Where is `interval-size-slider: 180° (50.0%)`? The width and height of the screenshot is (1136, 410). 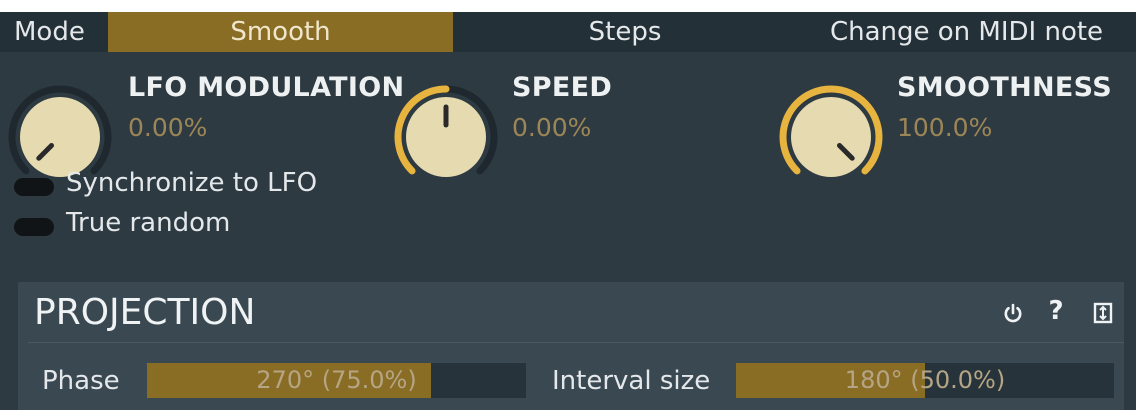
interval-size-slider: 180° (50.0%) is located at coordinates (925, 380).